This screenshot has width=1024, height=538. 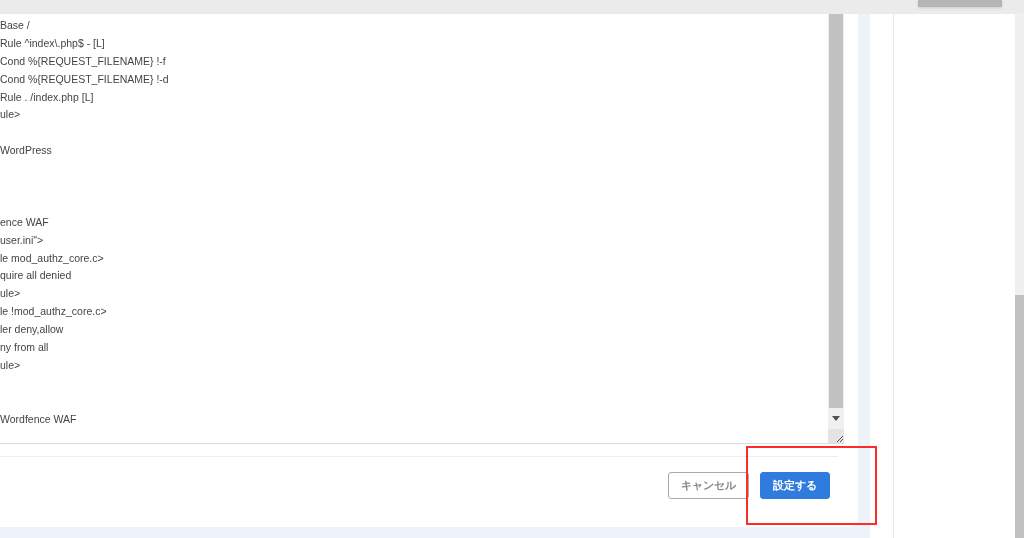 What do you see at coordinates (960, 3) in the screenshot?
I see `toolbar-button` at bounding box center [960, 3].